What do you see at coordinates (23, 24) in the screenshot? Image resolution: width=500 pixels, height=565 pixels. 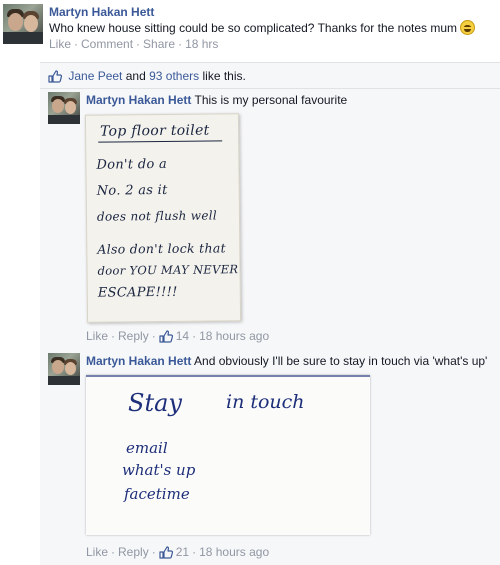 I see `post-author-avatar` at bounding box center [23, 24].